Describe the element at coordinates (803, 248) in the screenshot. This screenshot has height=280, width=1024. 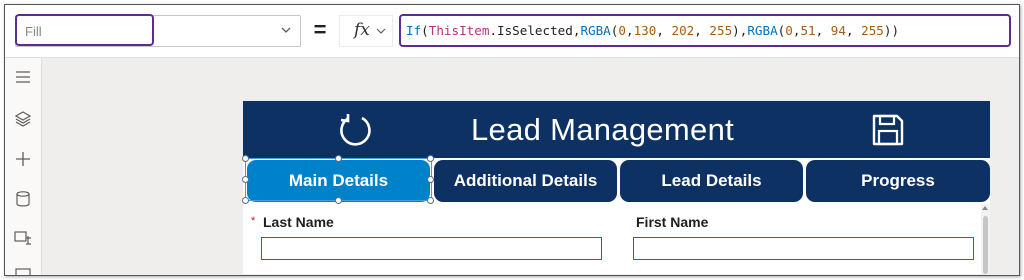
I see `first-name-input` at that location.